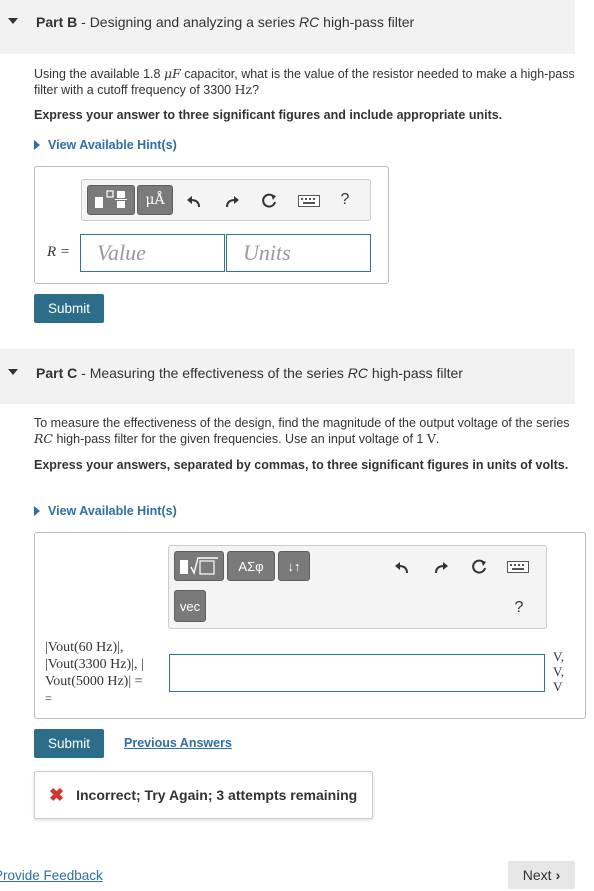 The height and width of the screenshot is (891, 594). Describe the element at coordinates (357, 673) in the screenshot. I see `voltages-input` at that location.